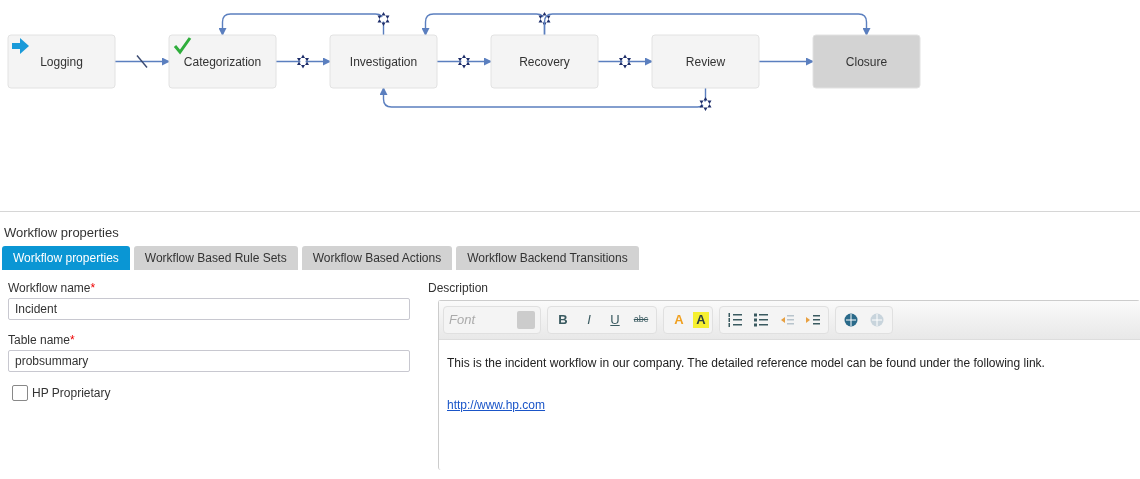 This screenshot has width=1140, height=479. I want to click on node-label: Review, so click(705, 61).